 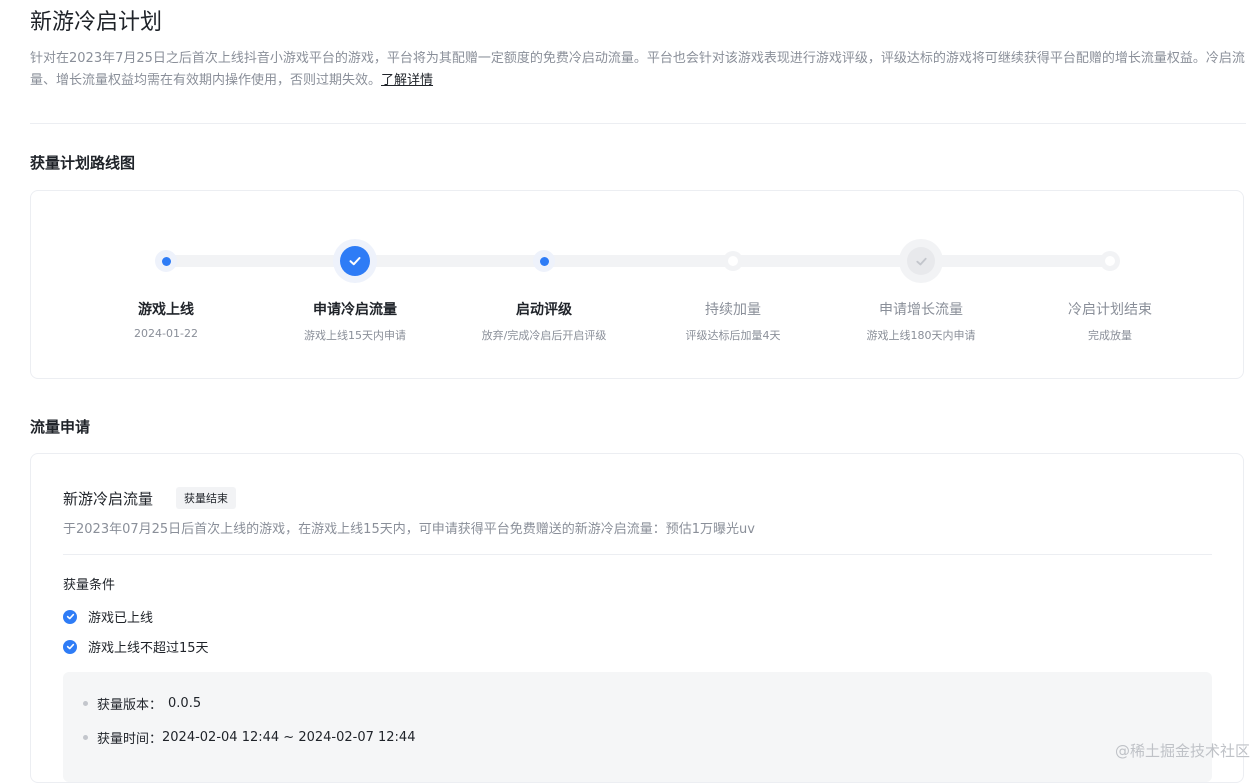 I want to click on traffic-name: 新游冷启流量, so click(x=108, y=499).